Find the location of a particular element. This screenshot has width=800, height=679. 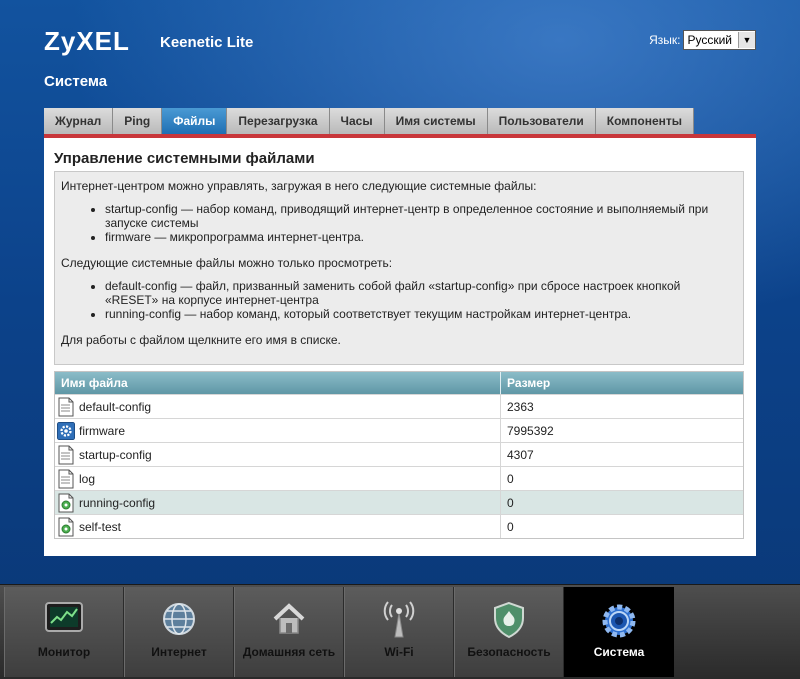

tab-log: Журнал is located at coordinates (79, 121).